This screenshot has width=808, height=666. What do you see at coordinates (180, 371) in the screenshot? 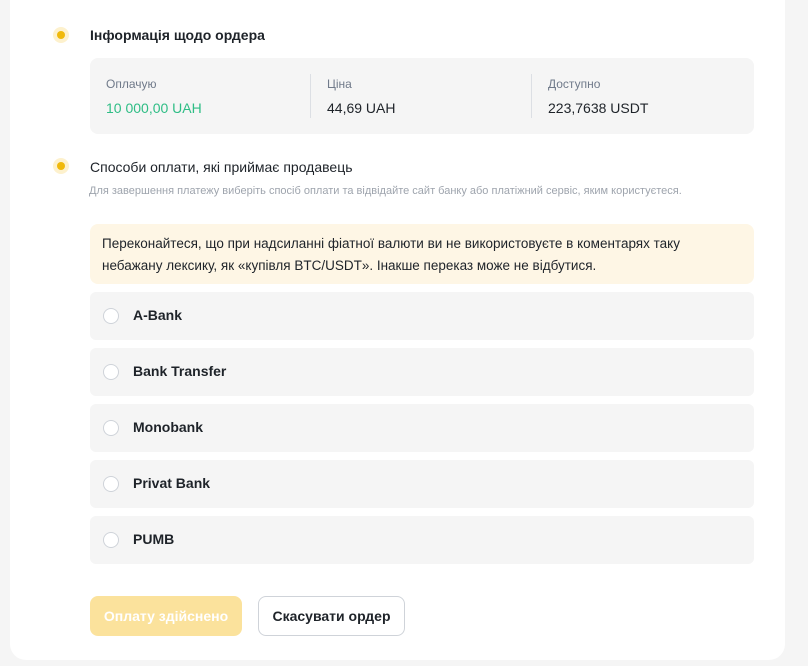
I see `payment-option-label: Bank Transfer` at bounding box center [180, 371].